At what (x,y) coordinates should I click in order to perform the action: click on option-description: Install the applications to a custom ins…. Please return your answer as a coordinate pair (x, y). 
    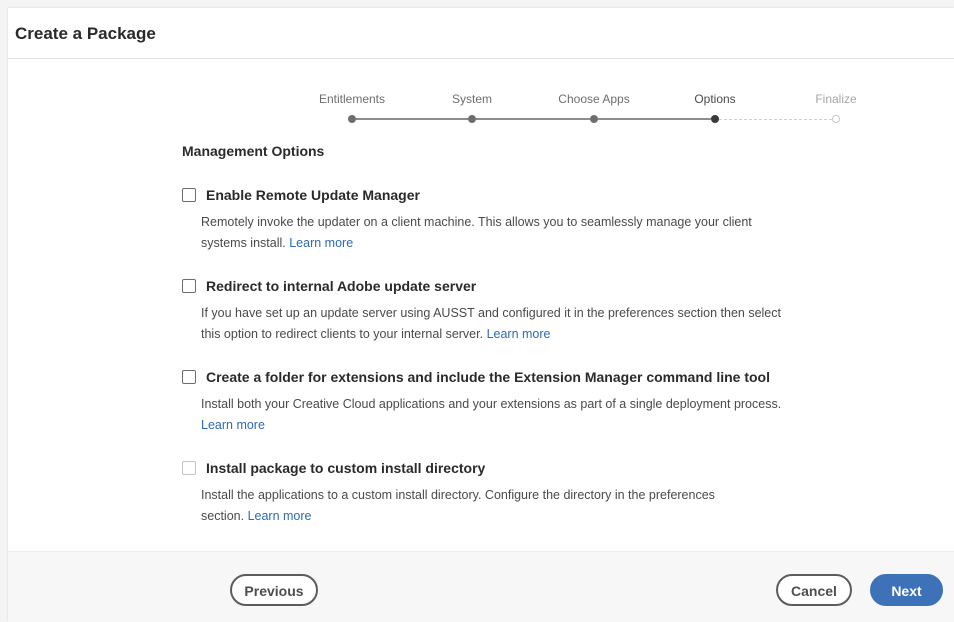
    Looking at the image, I should click on (511, 506).